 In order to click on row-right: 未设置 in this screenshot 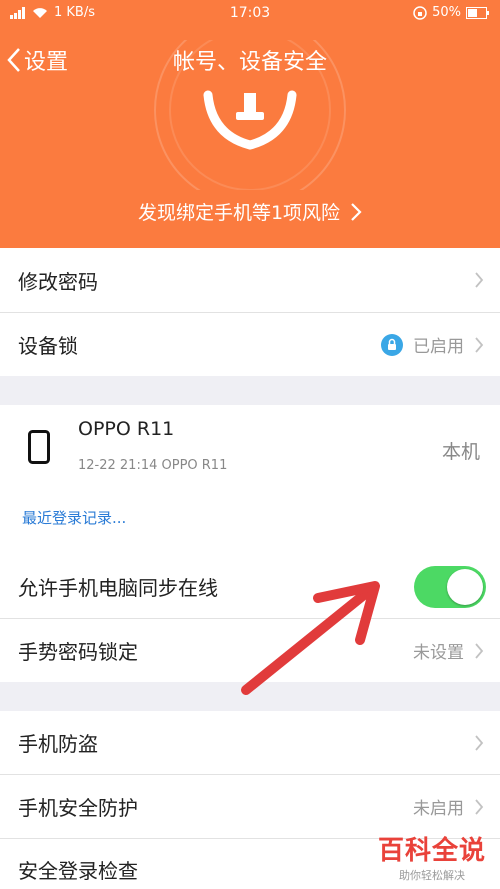, I will do `click(448, 650)`.